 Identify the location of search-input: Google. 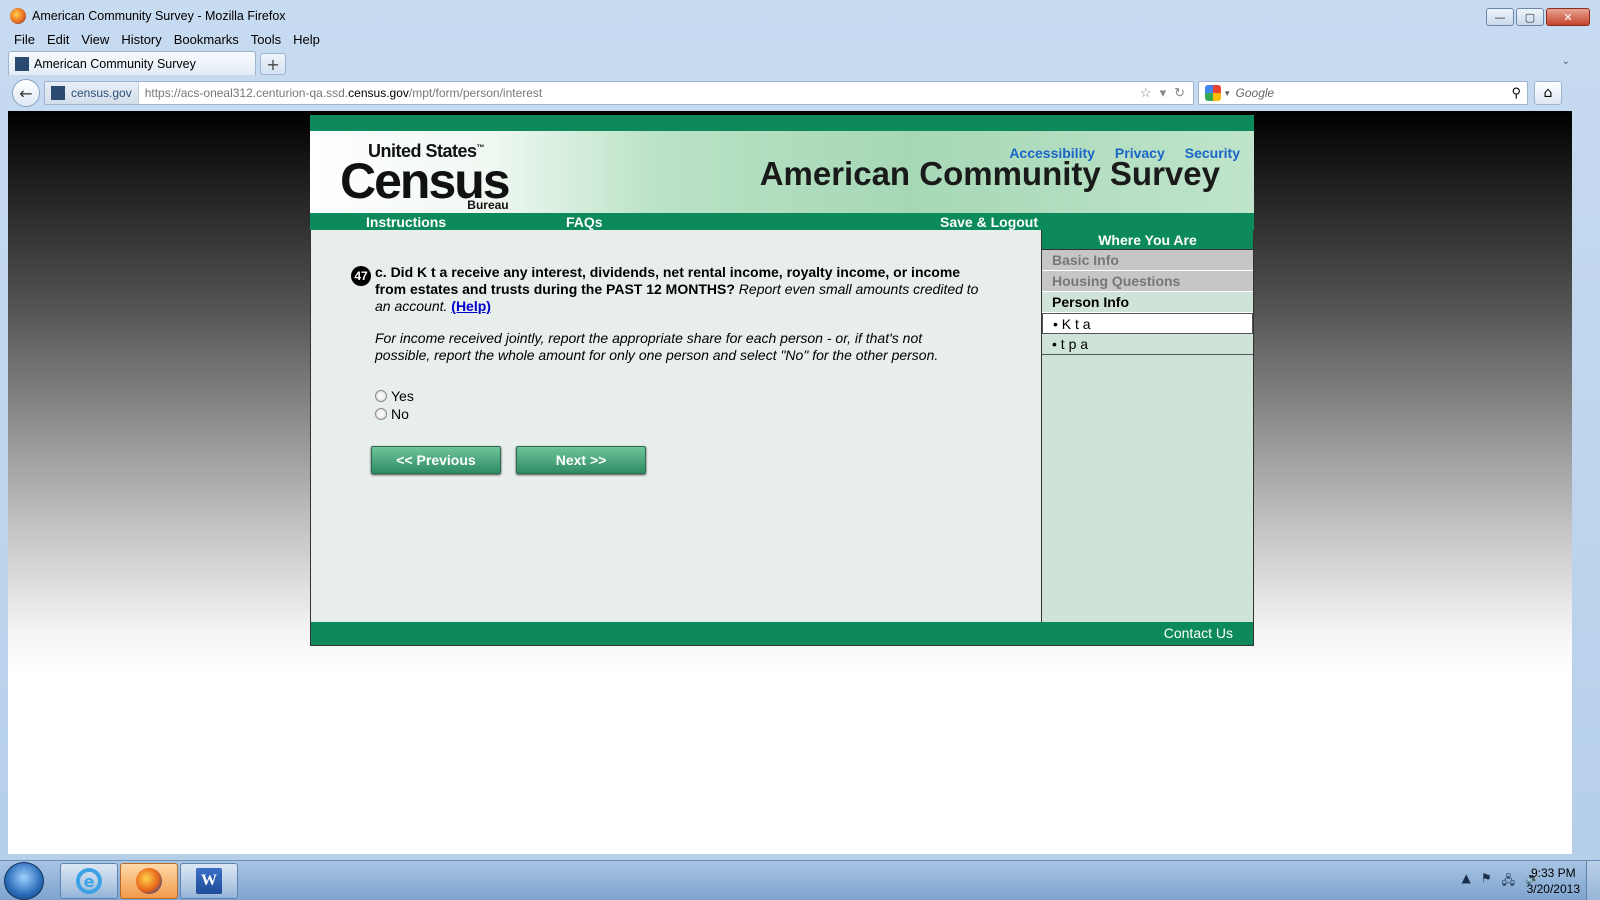
(1371, 93).